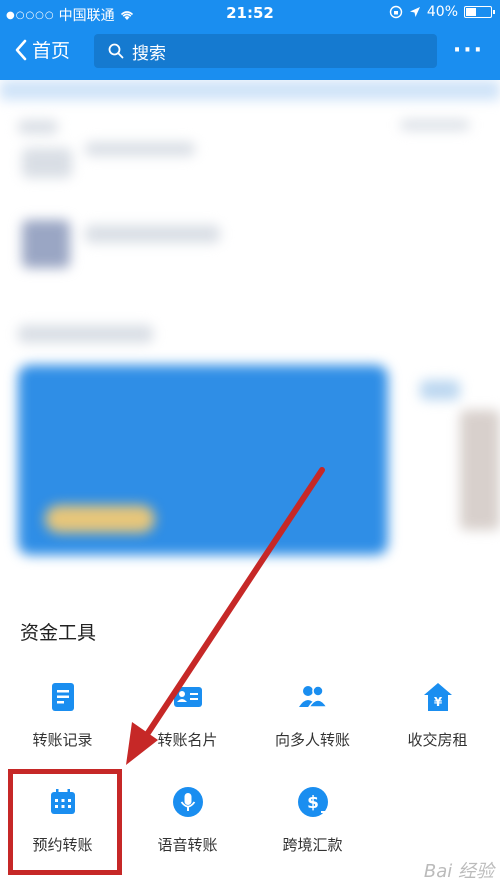 The height and width of the screenshot is (889, 500). I want to click on house-yen-icon: ¥, so click(437, 697).